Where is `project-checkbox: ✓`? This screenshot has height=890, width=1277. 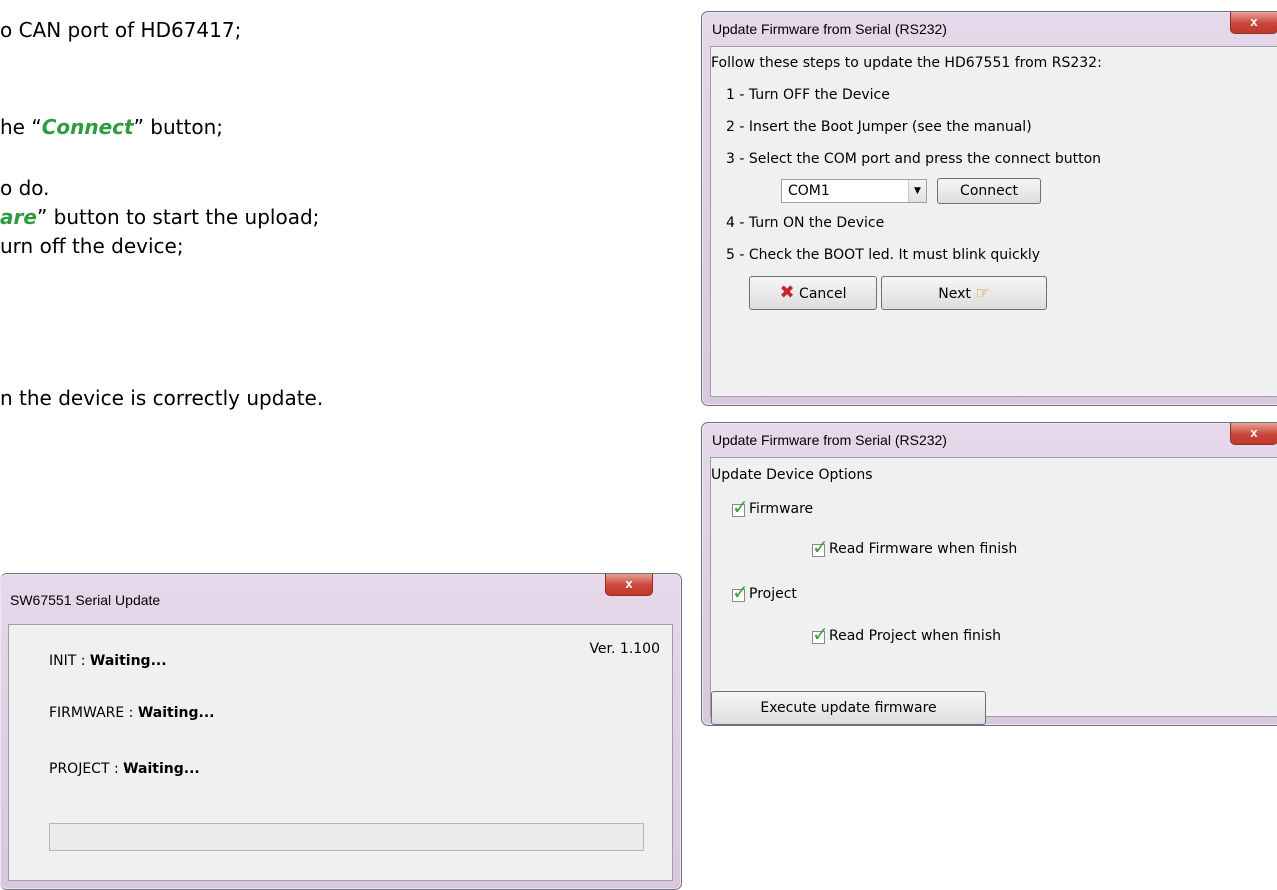
project-checkbox: ✓ is located at coordinates (740, 592).